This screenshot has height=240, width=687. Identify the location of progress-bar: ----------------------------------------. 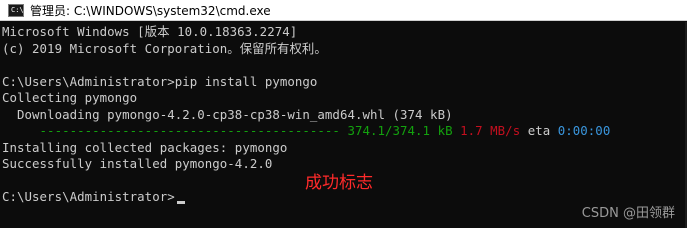
(171, 130).